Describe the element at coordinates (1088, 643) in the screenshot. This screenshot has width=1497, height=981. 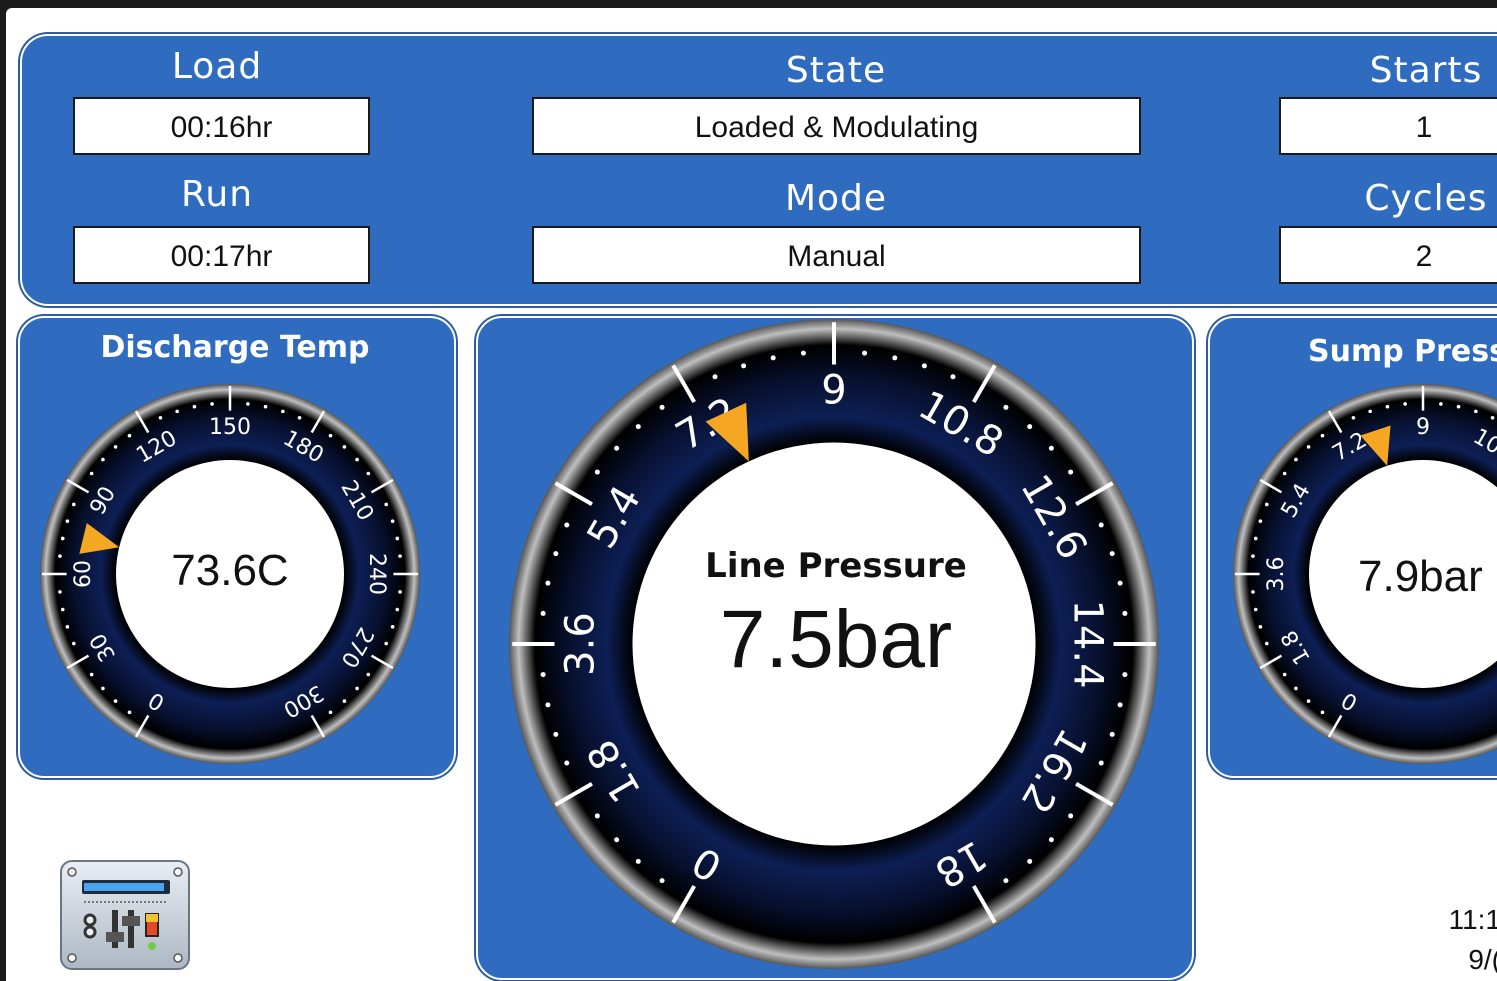
I see `scale-label: 14.4` at that location.